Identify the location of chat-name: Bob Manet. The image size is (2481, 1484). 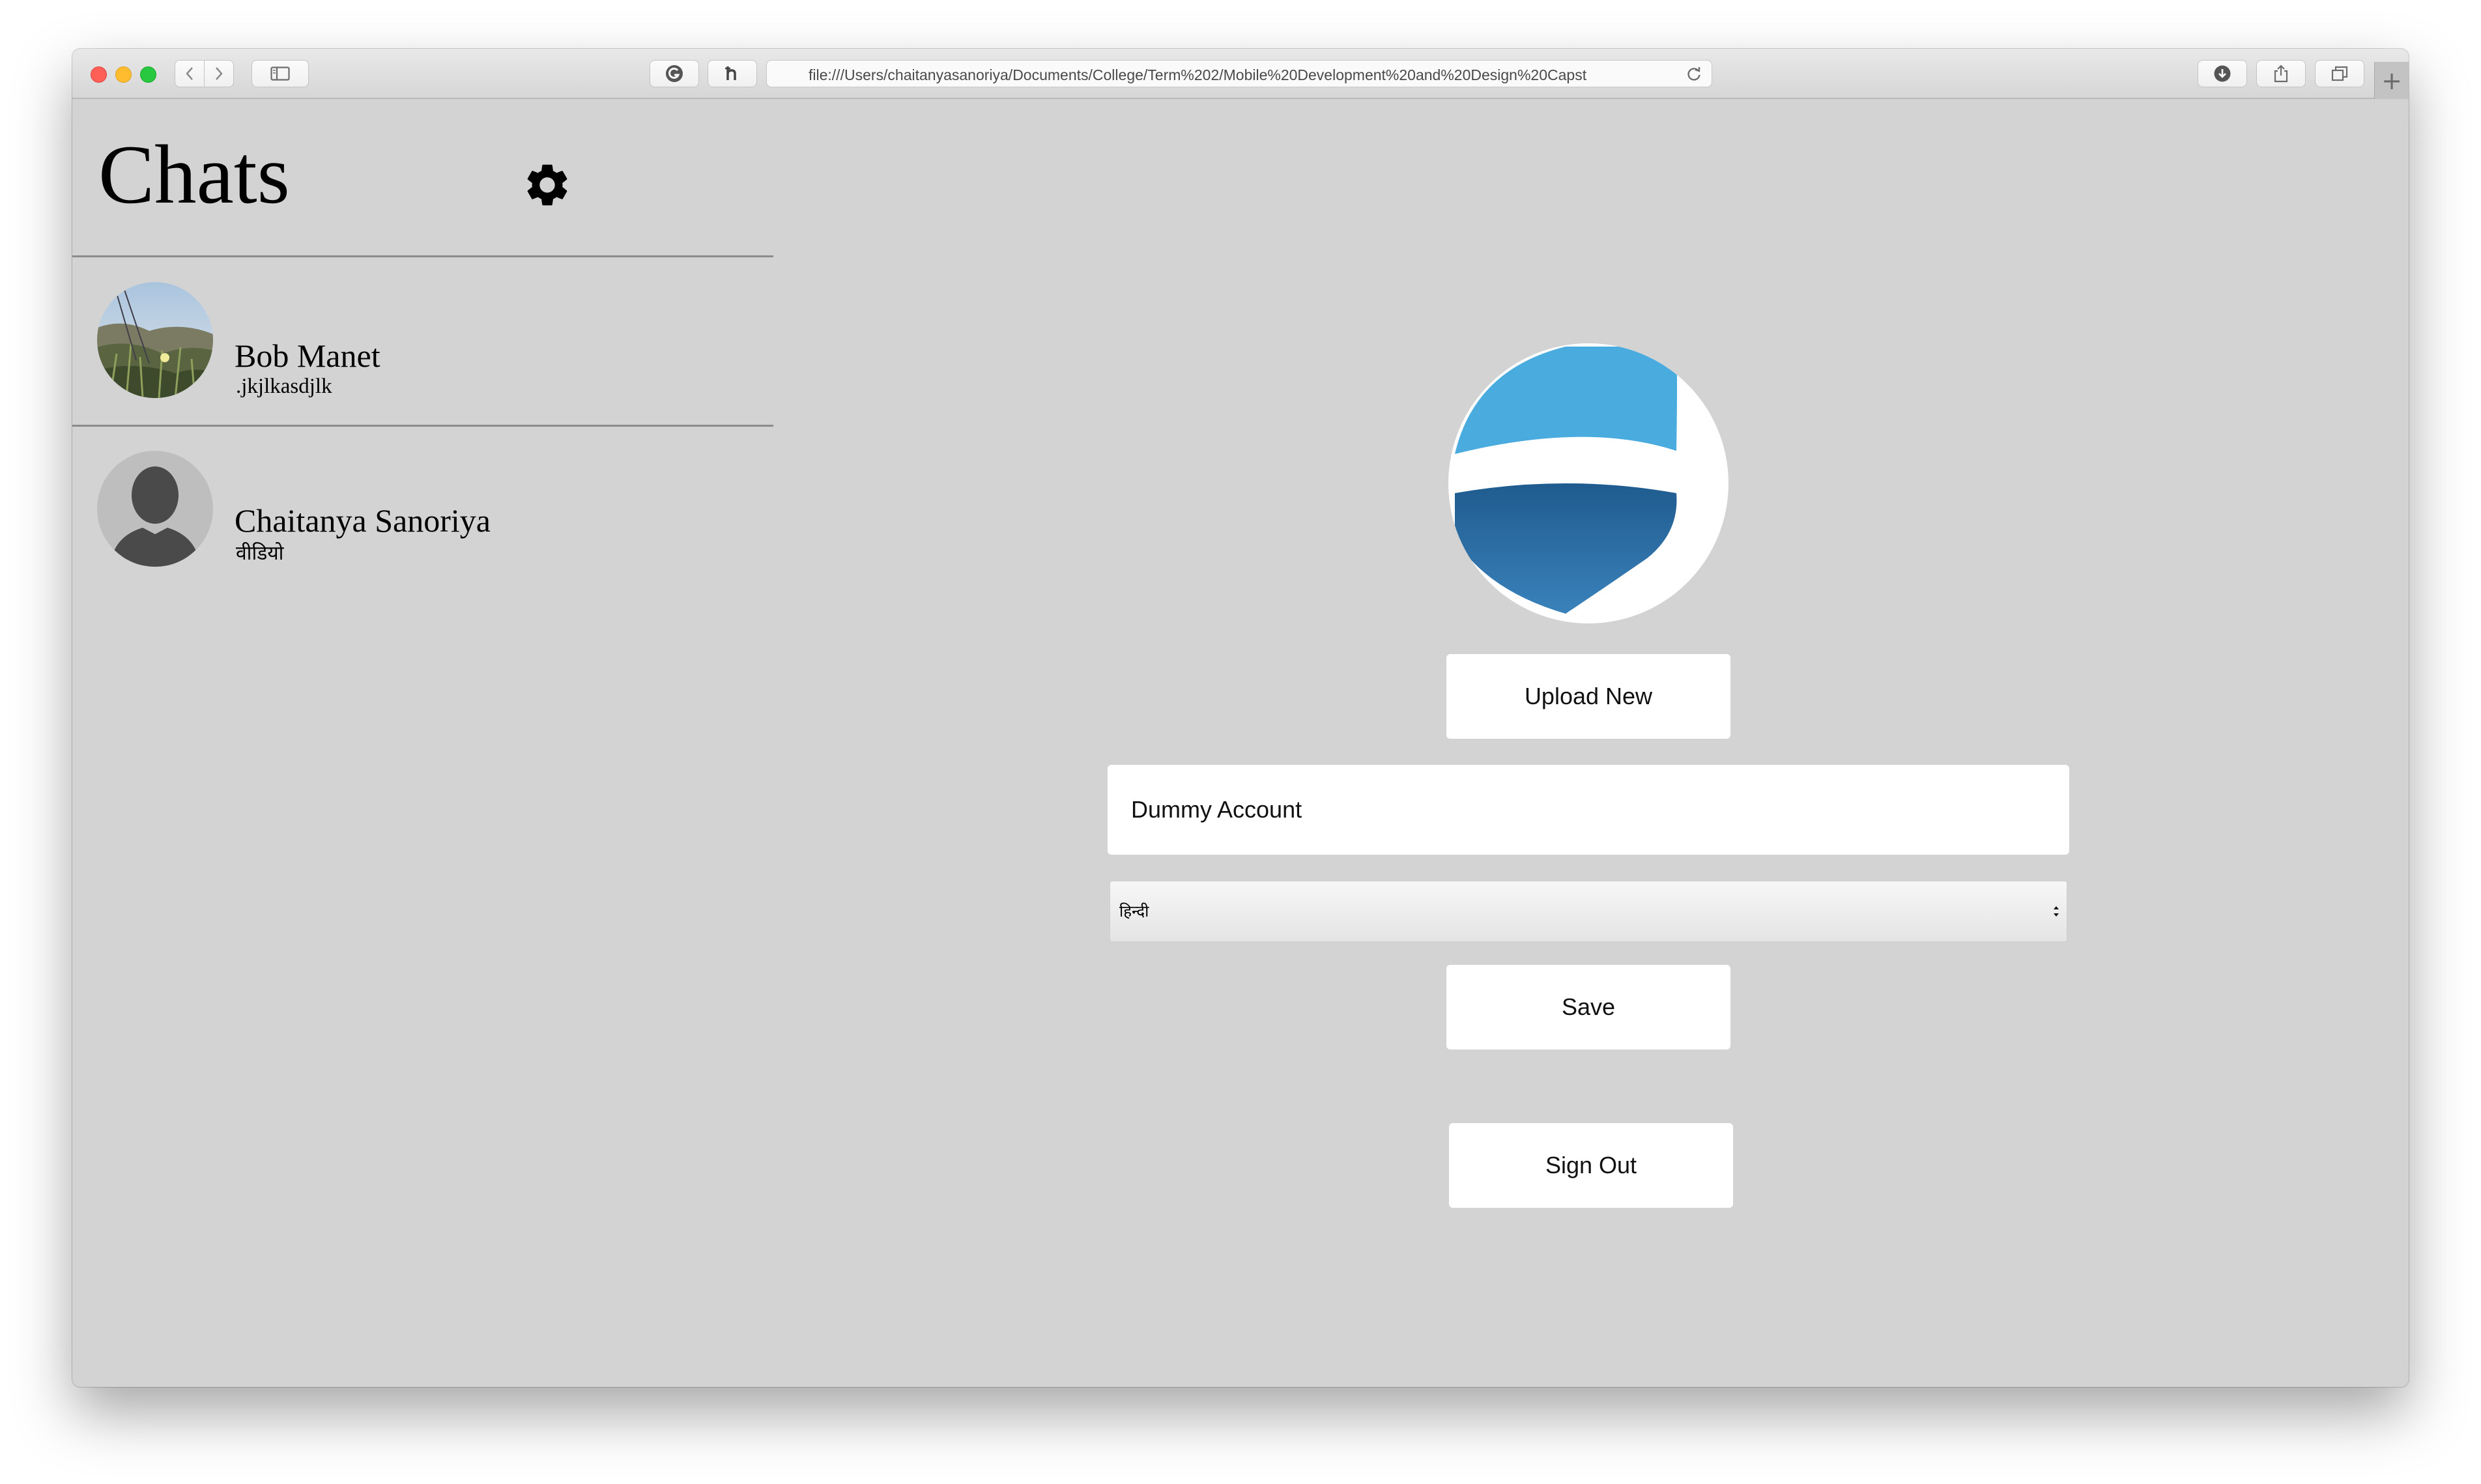
(308, 355).